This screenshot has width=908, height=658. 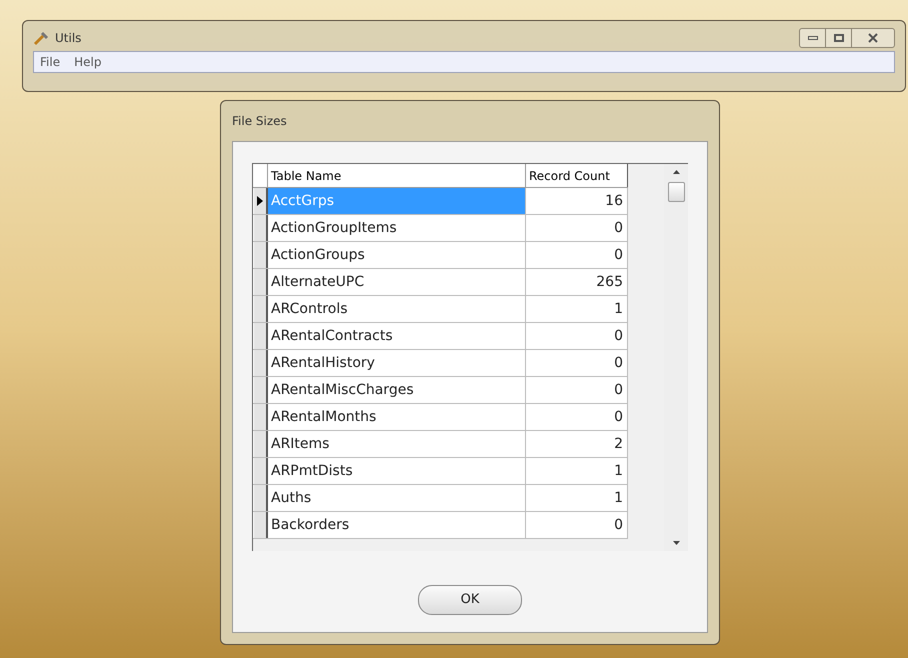 I want to click on table-cell: ARControls, so click(x=397, y=309).